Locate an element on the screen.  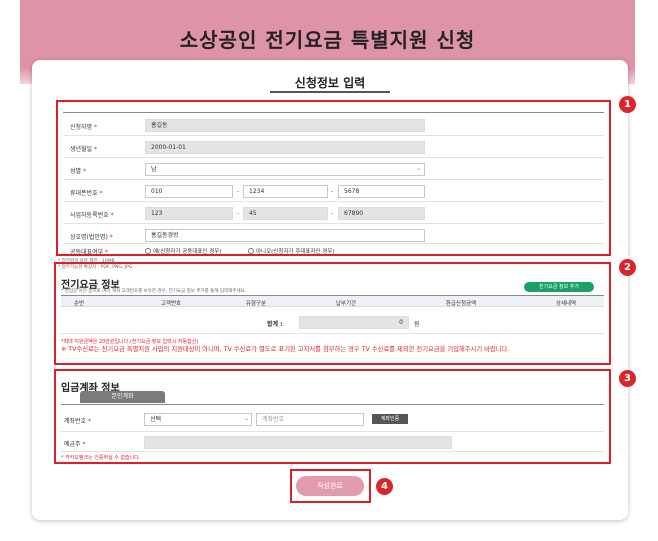
bizno-row: 사업자등록번호 * 123 - 45 - 67890 is located at coordinates (328, 213).